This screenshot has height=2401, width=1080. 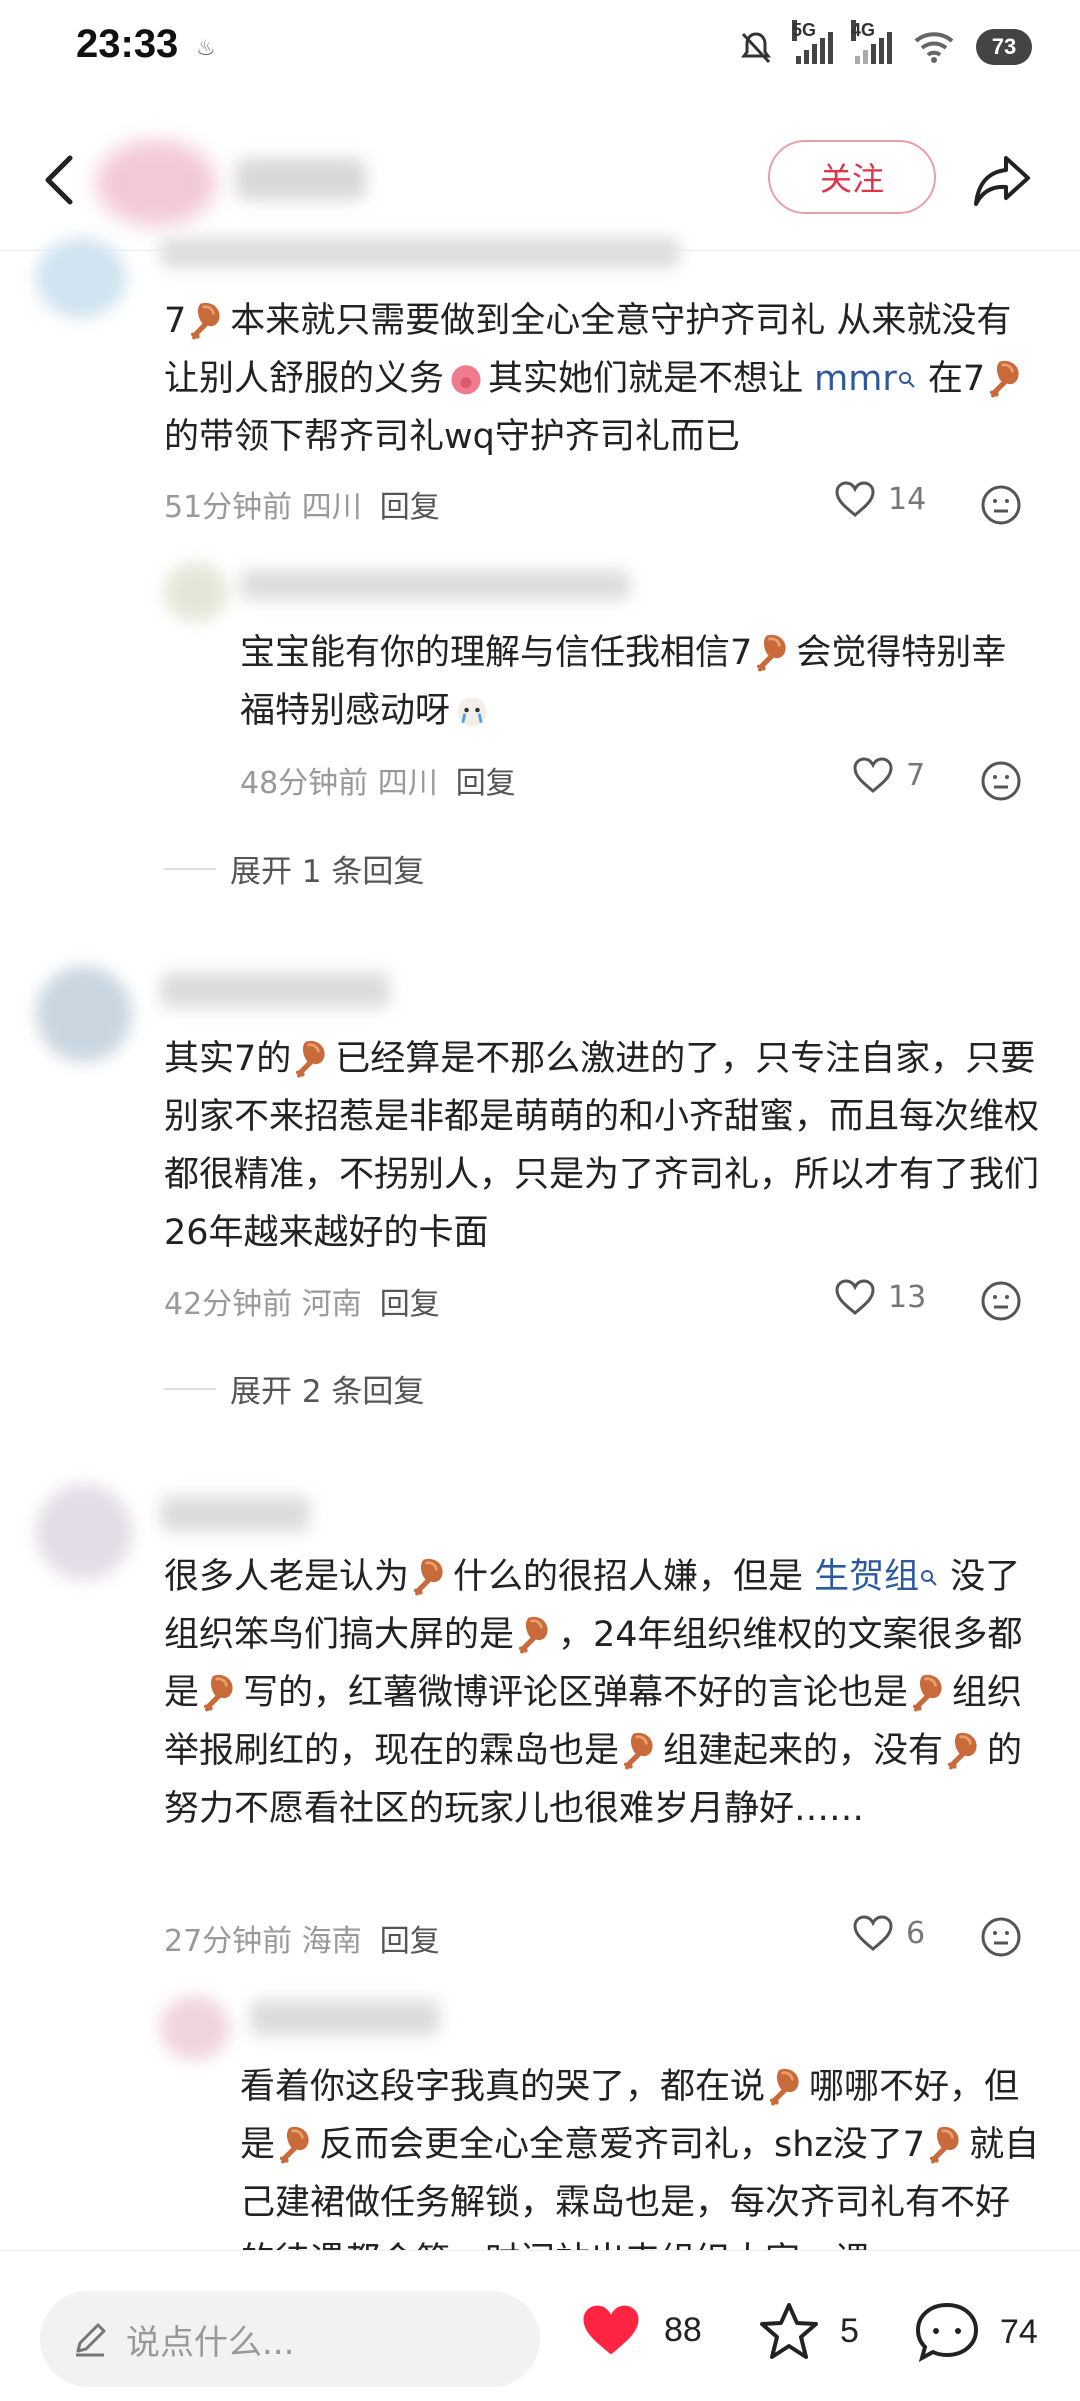 What do you see at coordinates (947, 2332) in the screenshot?
I see `comment-bubble-icon` at bounding box center [947, 2332].